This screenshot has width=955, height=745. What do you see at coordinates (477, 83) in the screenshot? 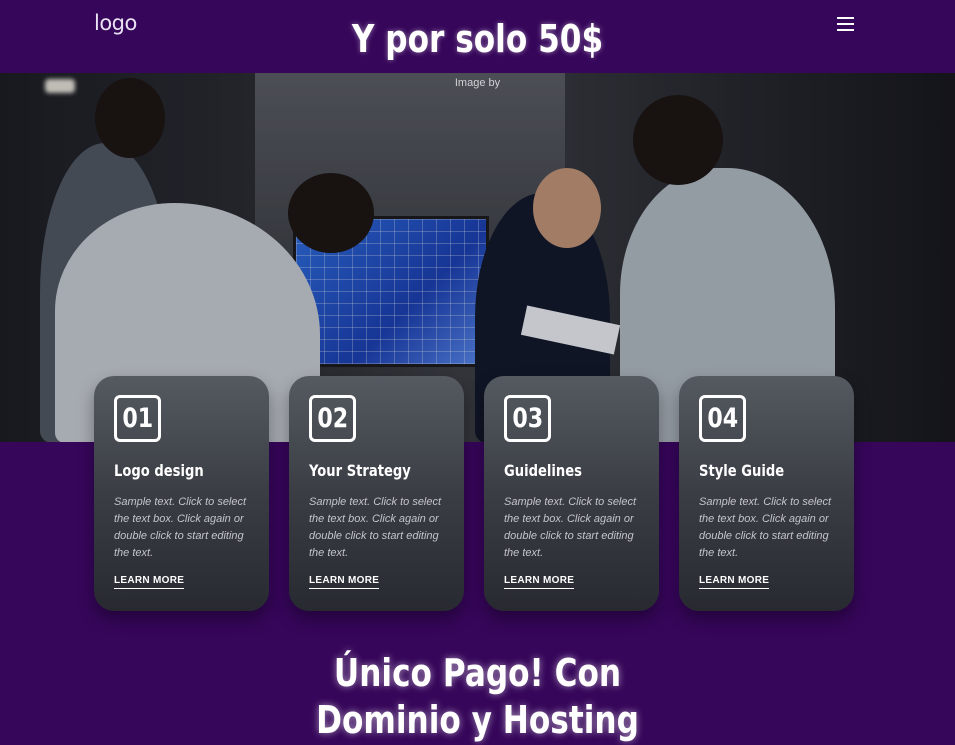
I see `image-credit: Image by` at bounding box center [477, 83].